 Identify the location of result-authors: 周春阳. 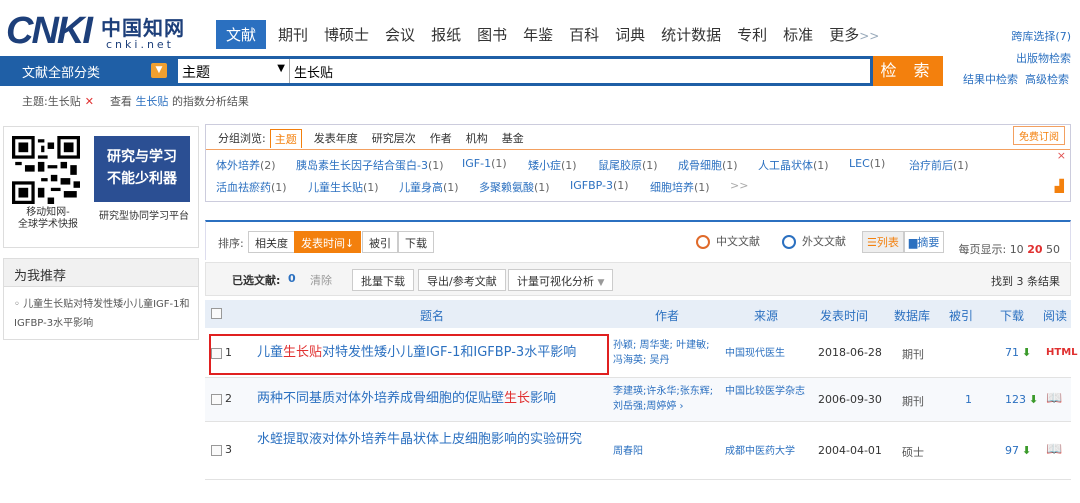
(667, 451).